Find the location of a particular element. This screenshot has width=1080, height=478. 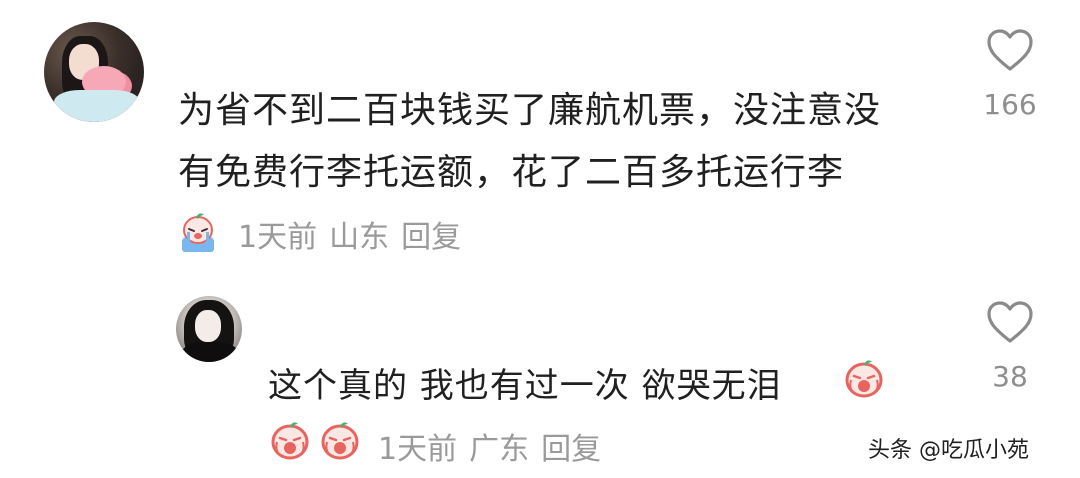

commenter-avatar is located at coordinates (94, 72).